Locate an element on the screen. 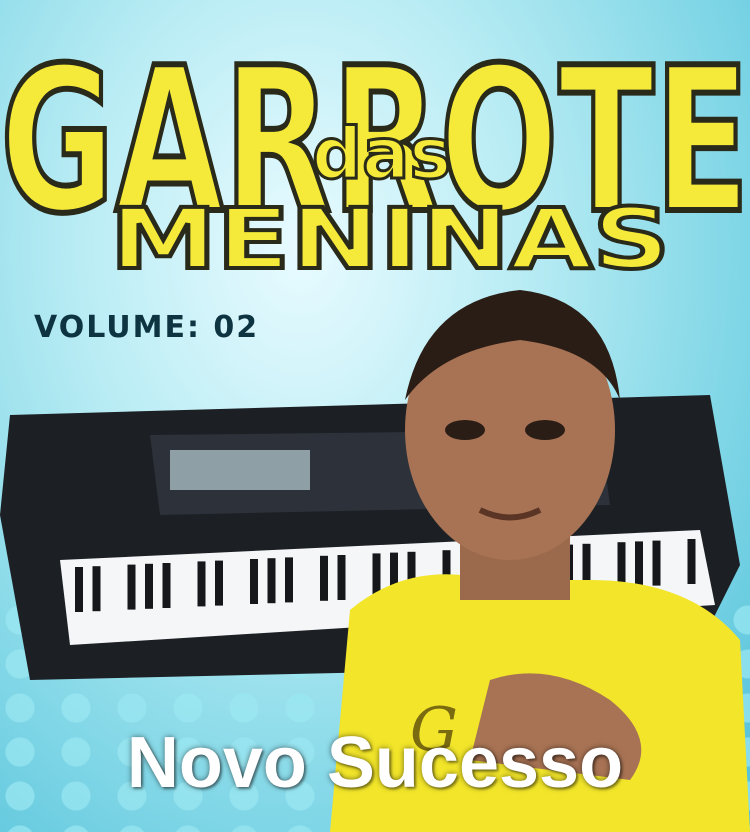 The width and height of the screenshot is (750, 832). video-caption: Novo Sucesso is located at coordinates (375, 763).